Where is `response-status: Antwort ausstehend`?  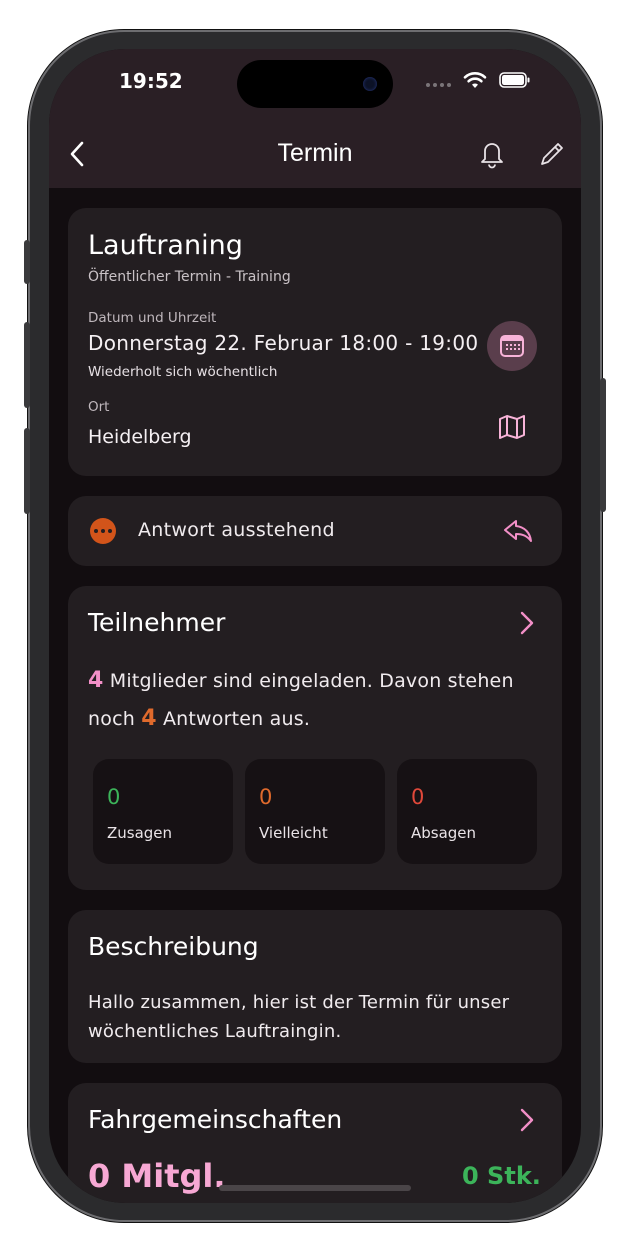
response-status: Antwort ausstehend is located at coordinates (236, 530).